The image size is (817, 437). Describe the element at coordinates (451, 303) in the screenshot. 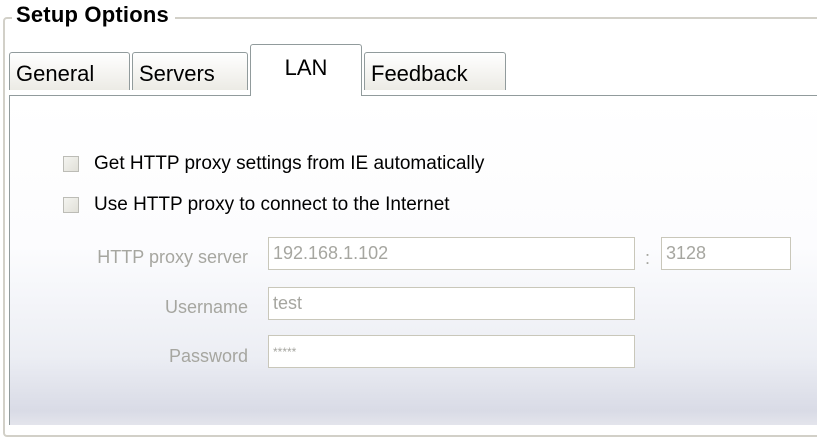

I see `username-input: test` at that location.